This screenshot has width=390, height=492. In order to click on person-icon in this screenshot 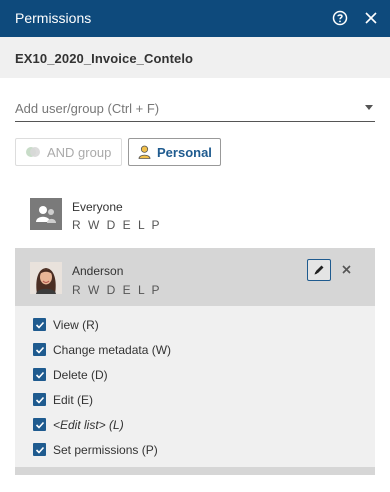, I will do `click(144, 152)`.